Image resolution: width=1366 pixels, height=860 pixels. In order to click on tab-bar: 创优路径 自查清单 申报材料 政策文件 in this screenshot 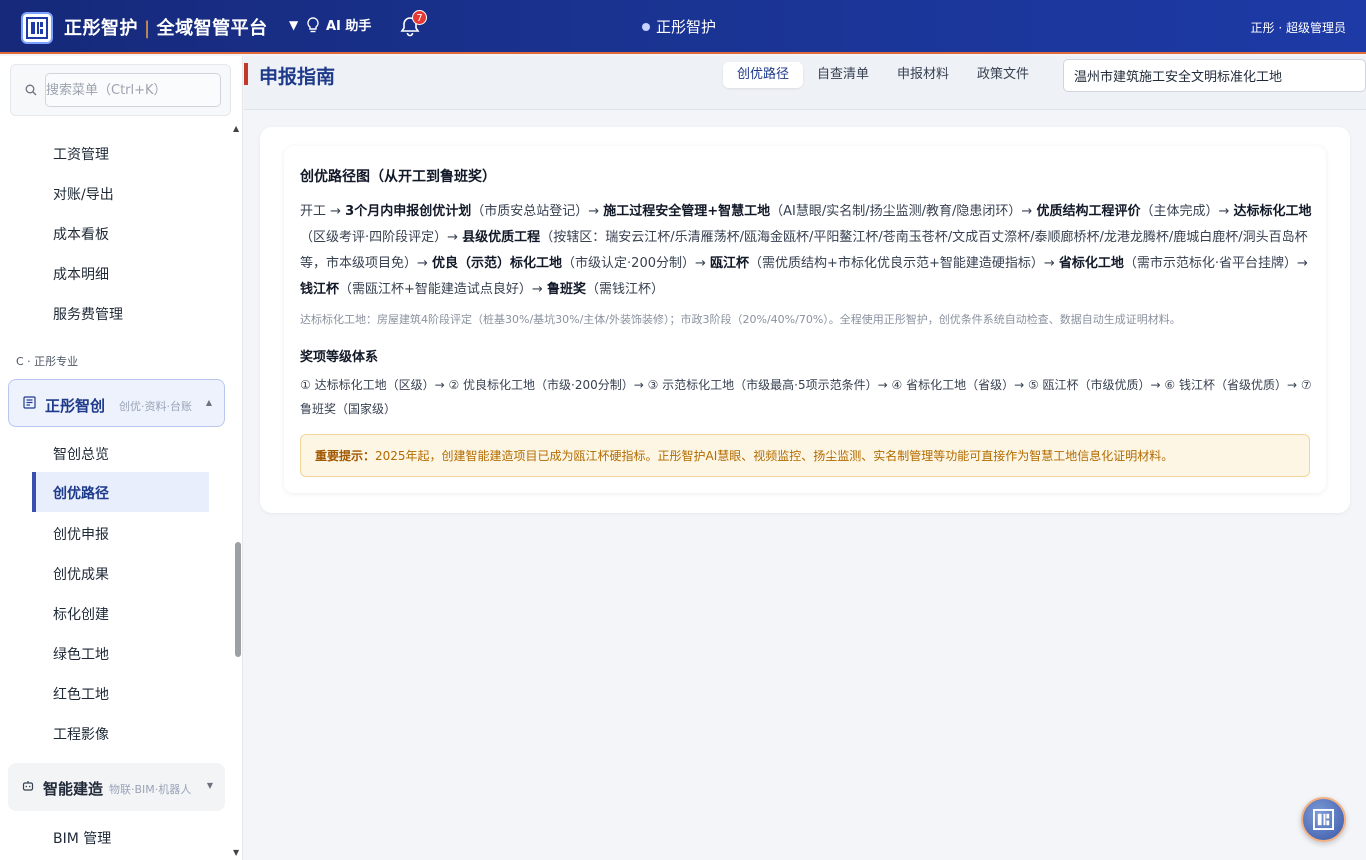, I will do `click(883, 75)`.